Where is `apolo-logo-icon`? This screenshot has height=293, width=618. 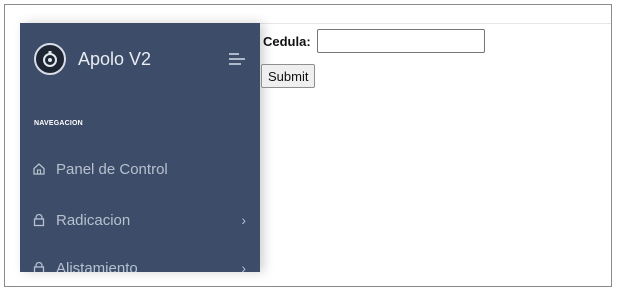 apolo-logo-icon is located at coordinates (50, 59).